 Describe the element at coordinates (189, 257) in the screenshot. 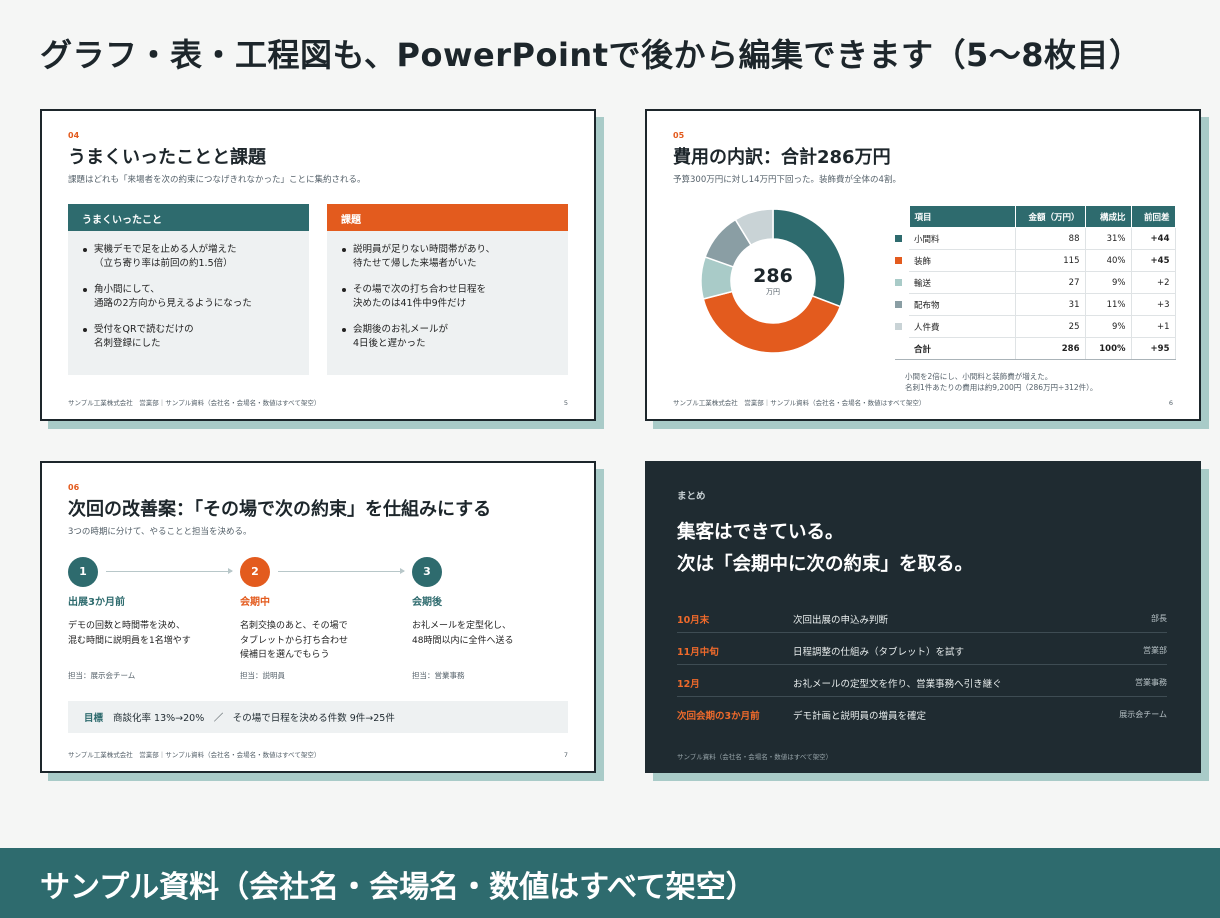

I see `list-item: 実機デモで足を止める人が増えた （立ち寄り率は前回の約1.5倍）` at that location.